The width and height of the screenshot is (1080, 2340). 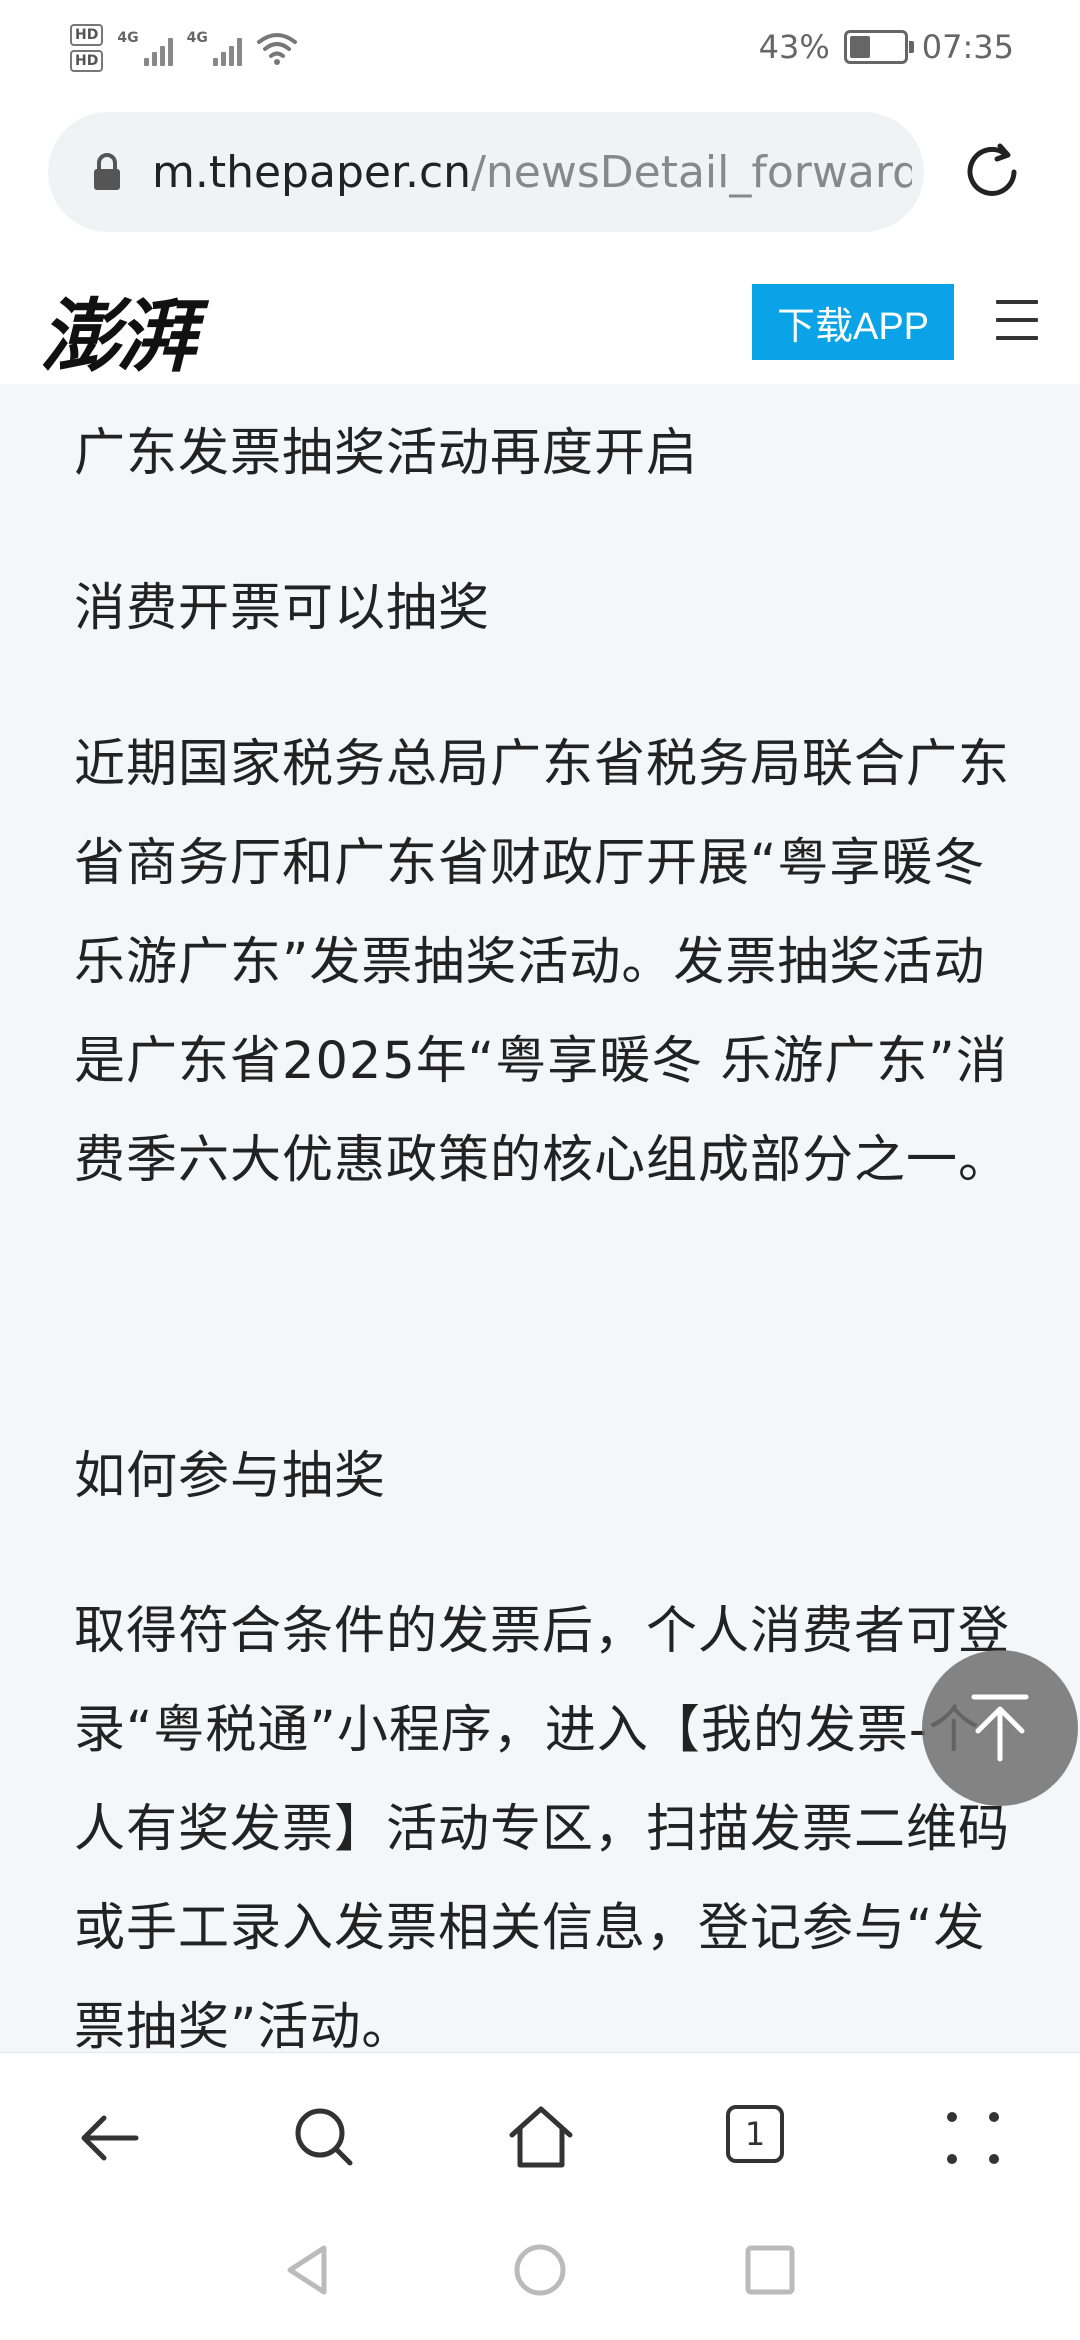 I want to click on site-logo: 澎湃, so click(x=118, y=330).